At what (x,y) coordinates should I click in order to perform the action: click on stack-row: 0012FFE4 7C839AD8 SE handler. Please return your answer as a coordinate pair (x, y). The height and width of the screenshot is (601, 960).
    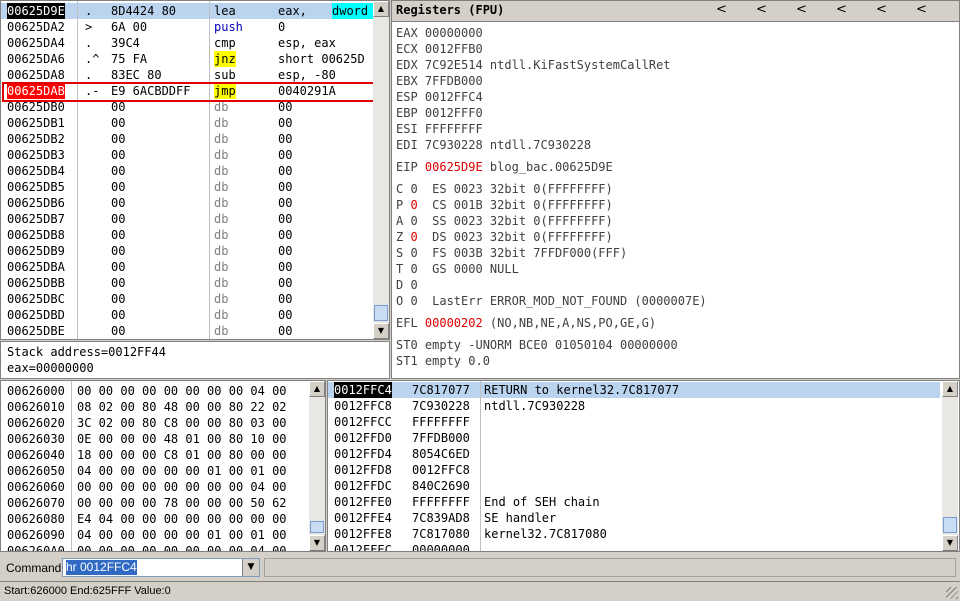
    Looking at the image, I should click on (634, 518).